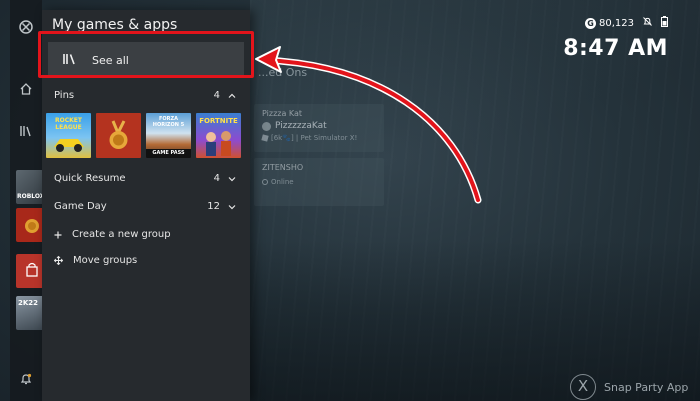  I want to click on status-row: G 80,123, so click(615, 23).